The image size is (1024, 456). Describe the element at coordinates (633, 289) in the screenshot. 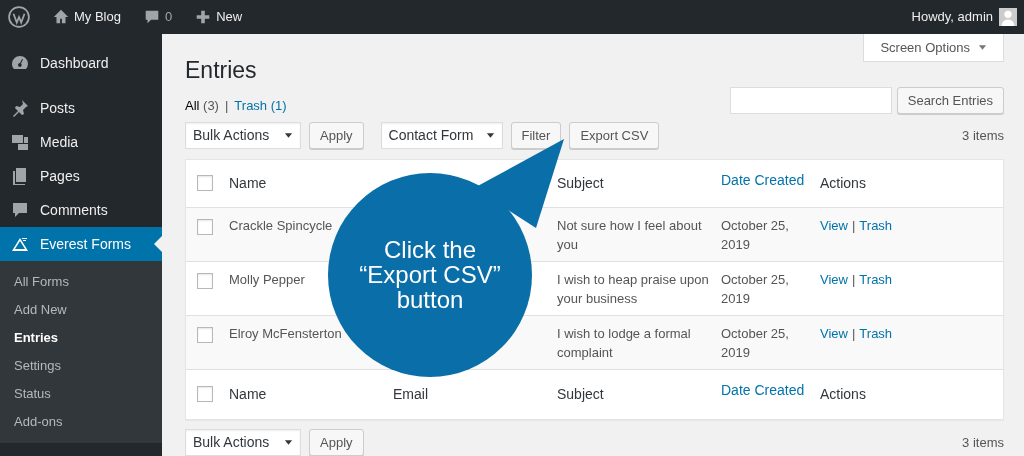

I see `table-cell-text: I wish to heap praise upon your business` at that location.